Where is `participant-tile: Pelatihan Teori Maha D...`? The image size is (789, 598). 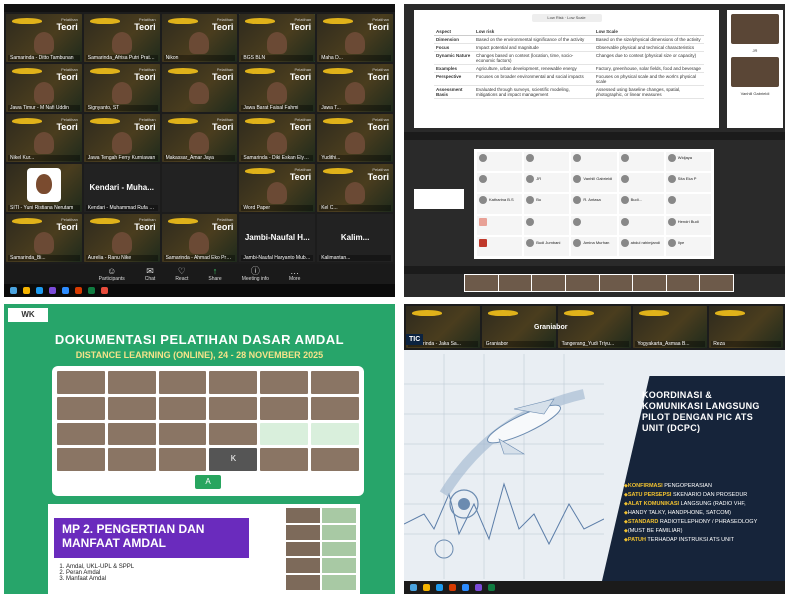 participant-tile: Pelatihan Teori Maha D... is located at coordinates (355, 38).